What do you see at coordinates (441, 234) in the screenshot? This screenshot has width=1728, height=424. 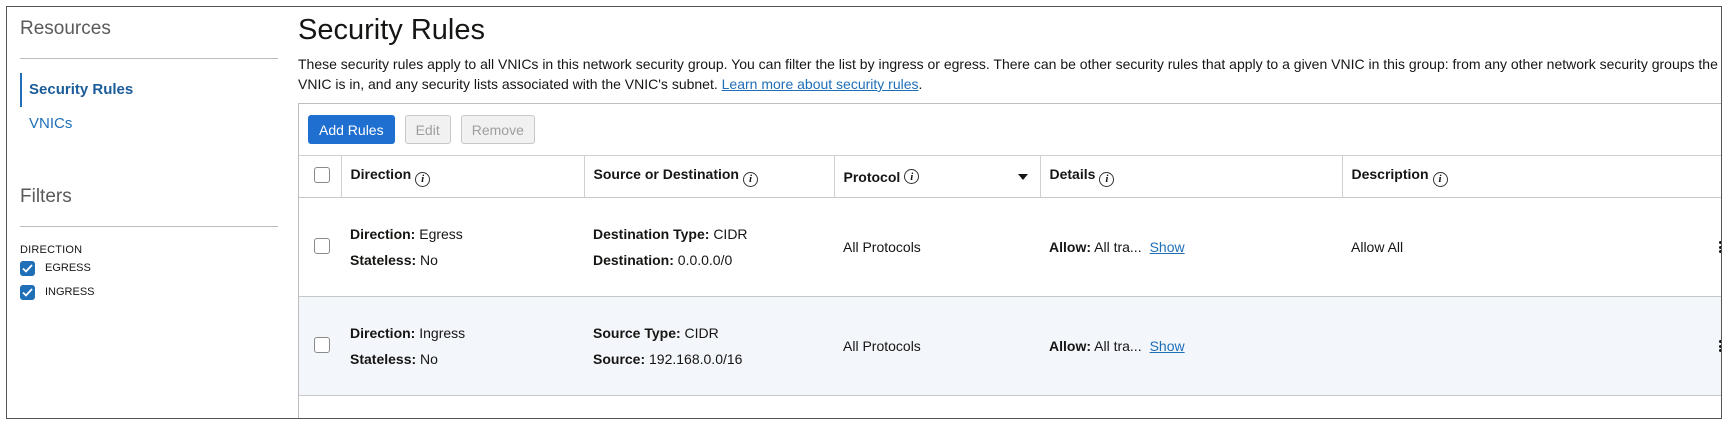 I see `direction-value: Egress` at bounding box center [441, 234].